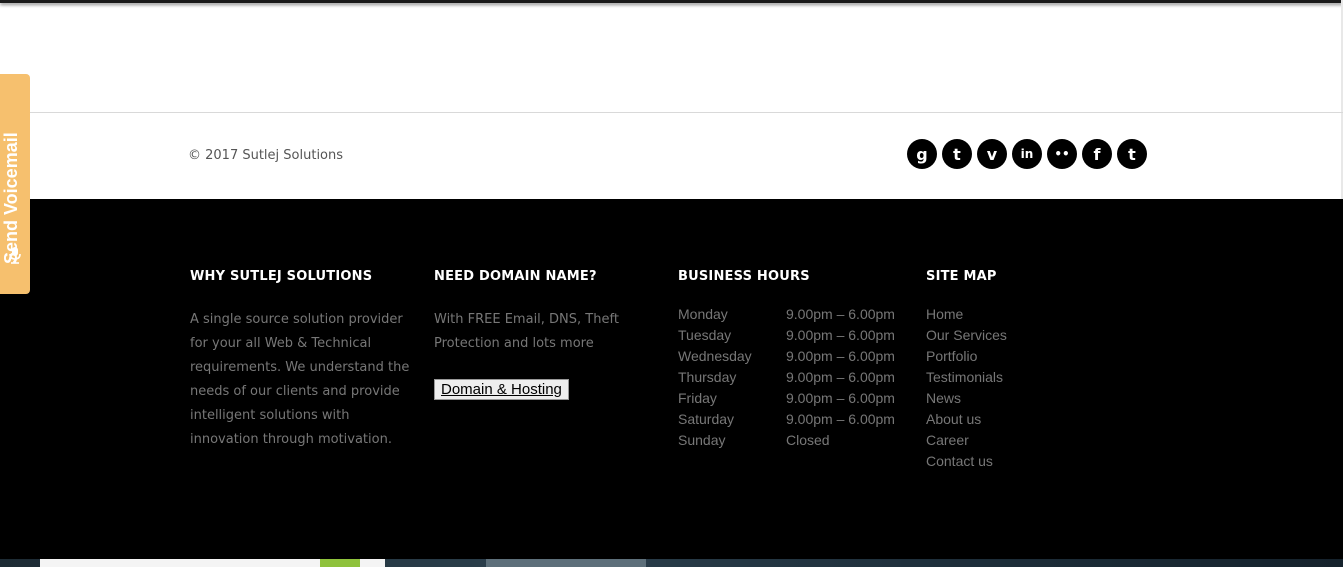  Describe the element at coordinates (671, 1) in the screenshot. I see `header-shadow-bar` at that location.